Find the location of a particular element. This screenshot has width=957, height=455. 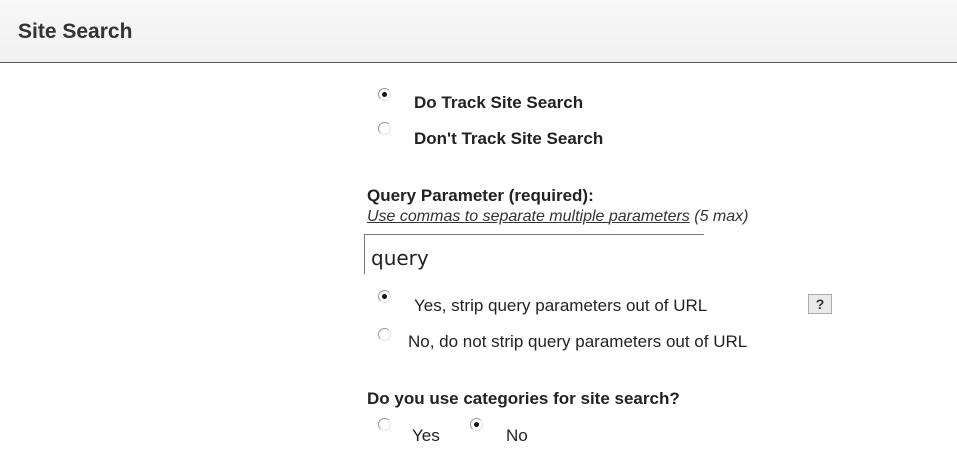

categories-no-label: No is located at coordinates (517, 435).